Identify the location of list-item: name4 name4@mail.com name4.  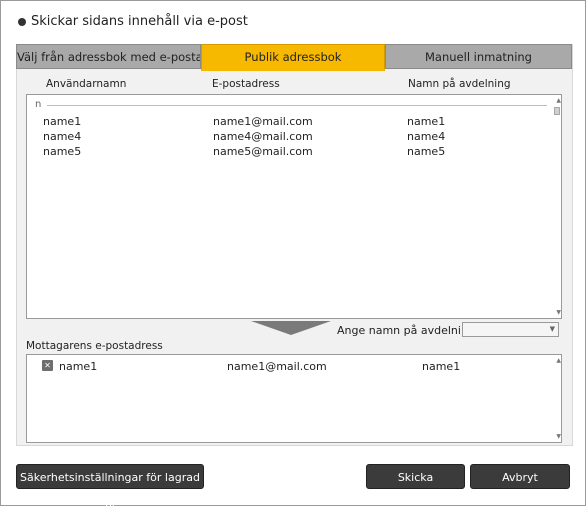
(287, 137).